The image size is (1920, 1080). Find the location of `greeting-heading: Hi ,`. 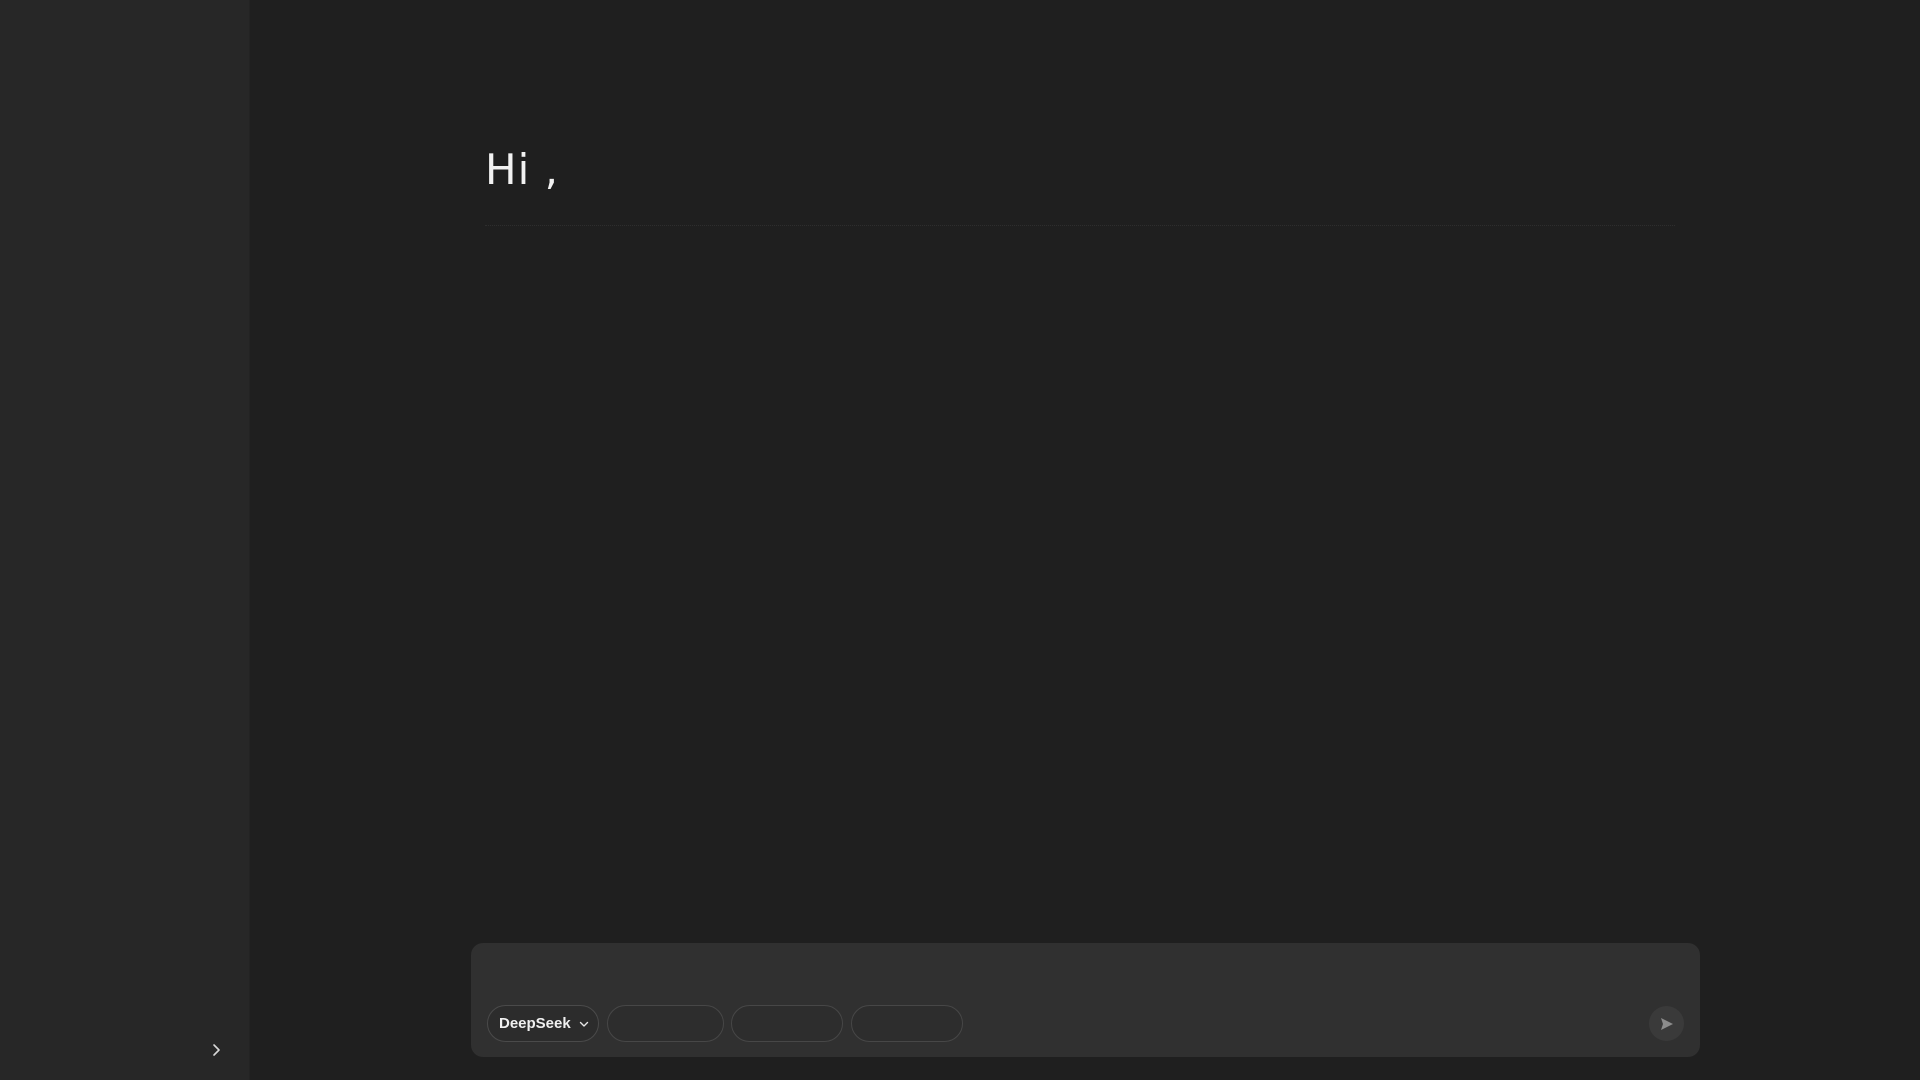

greeting-heading: Hi , is located at coordinates (522, 169).